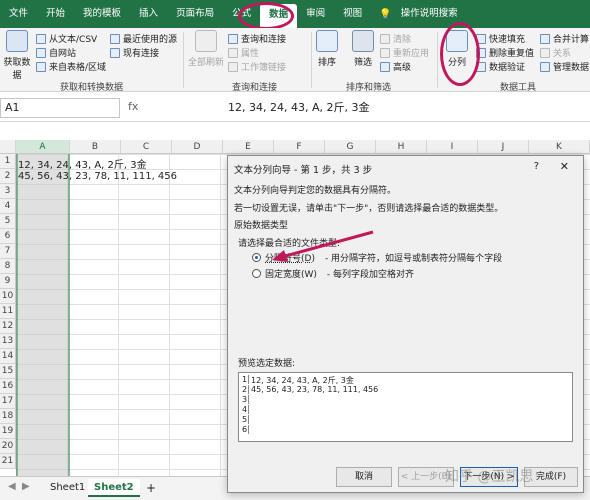 The height and width of the screenshot is (500, 590). I want to click on remove-duplicates-button: 删除重复值, so click(505, 52).